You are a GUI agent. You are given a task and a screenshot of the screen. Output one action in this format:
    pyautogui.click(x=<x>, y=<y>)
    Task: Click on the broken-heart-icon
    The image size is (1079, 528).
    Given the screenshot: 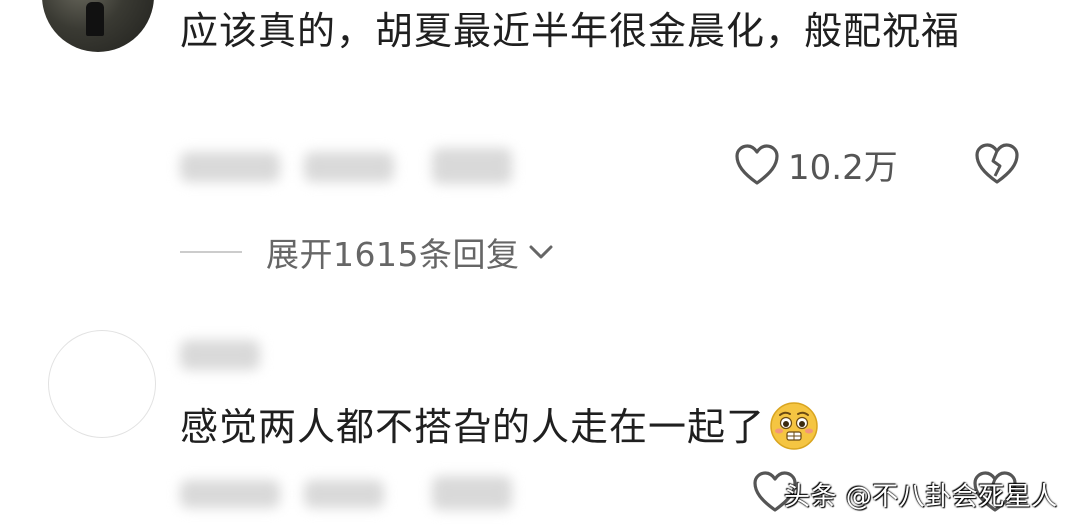 What is the action you would take?
    pyautogui.click(x=997, y=163)
    